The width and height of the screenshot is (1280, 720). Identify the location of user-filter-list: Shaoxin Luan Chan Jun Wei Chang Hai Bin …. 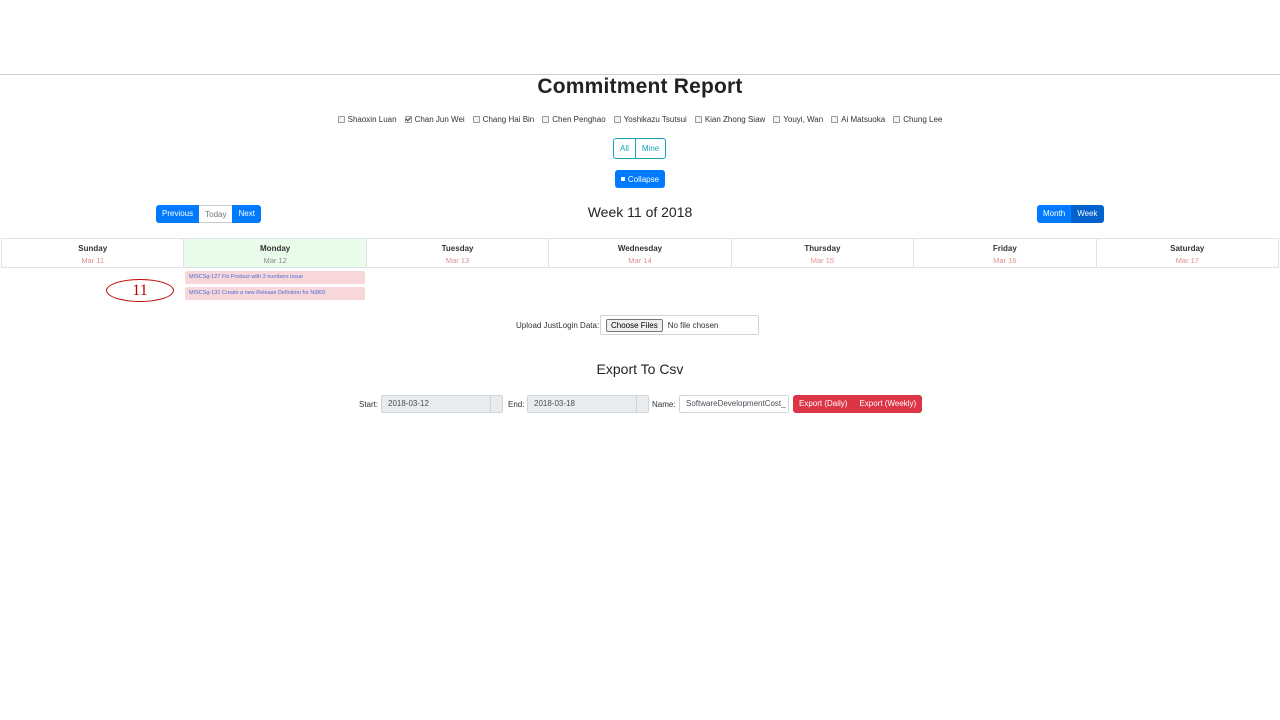
(640, 119).